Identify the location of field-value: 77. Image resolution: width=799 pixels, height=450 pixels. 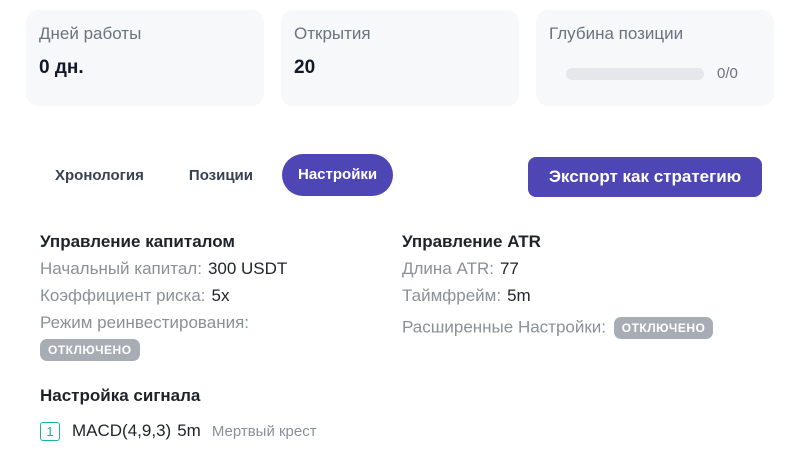
(509, 268).